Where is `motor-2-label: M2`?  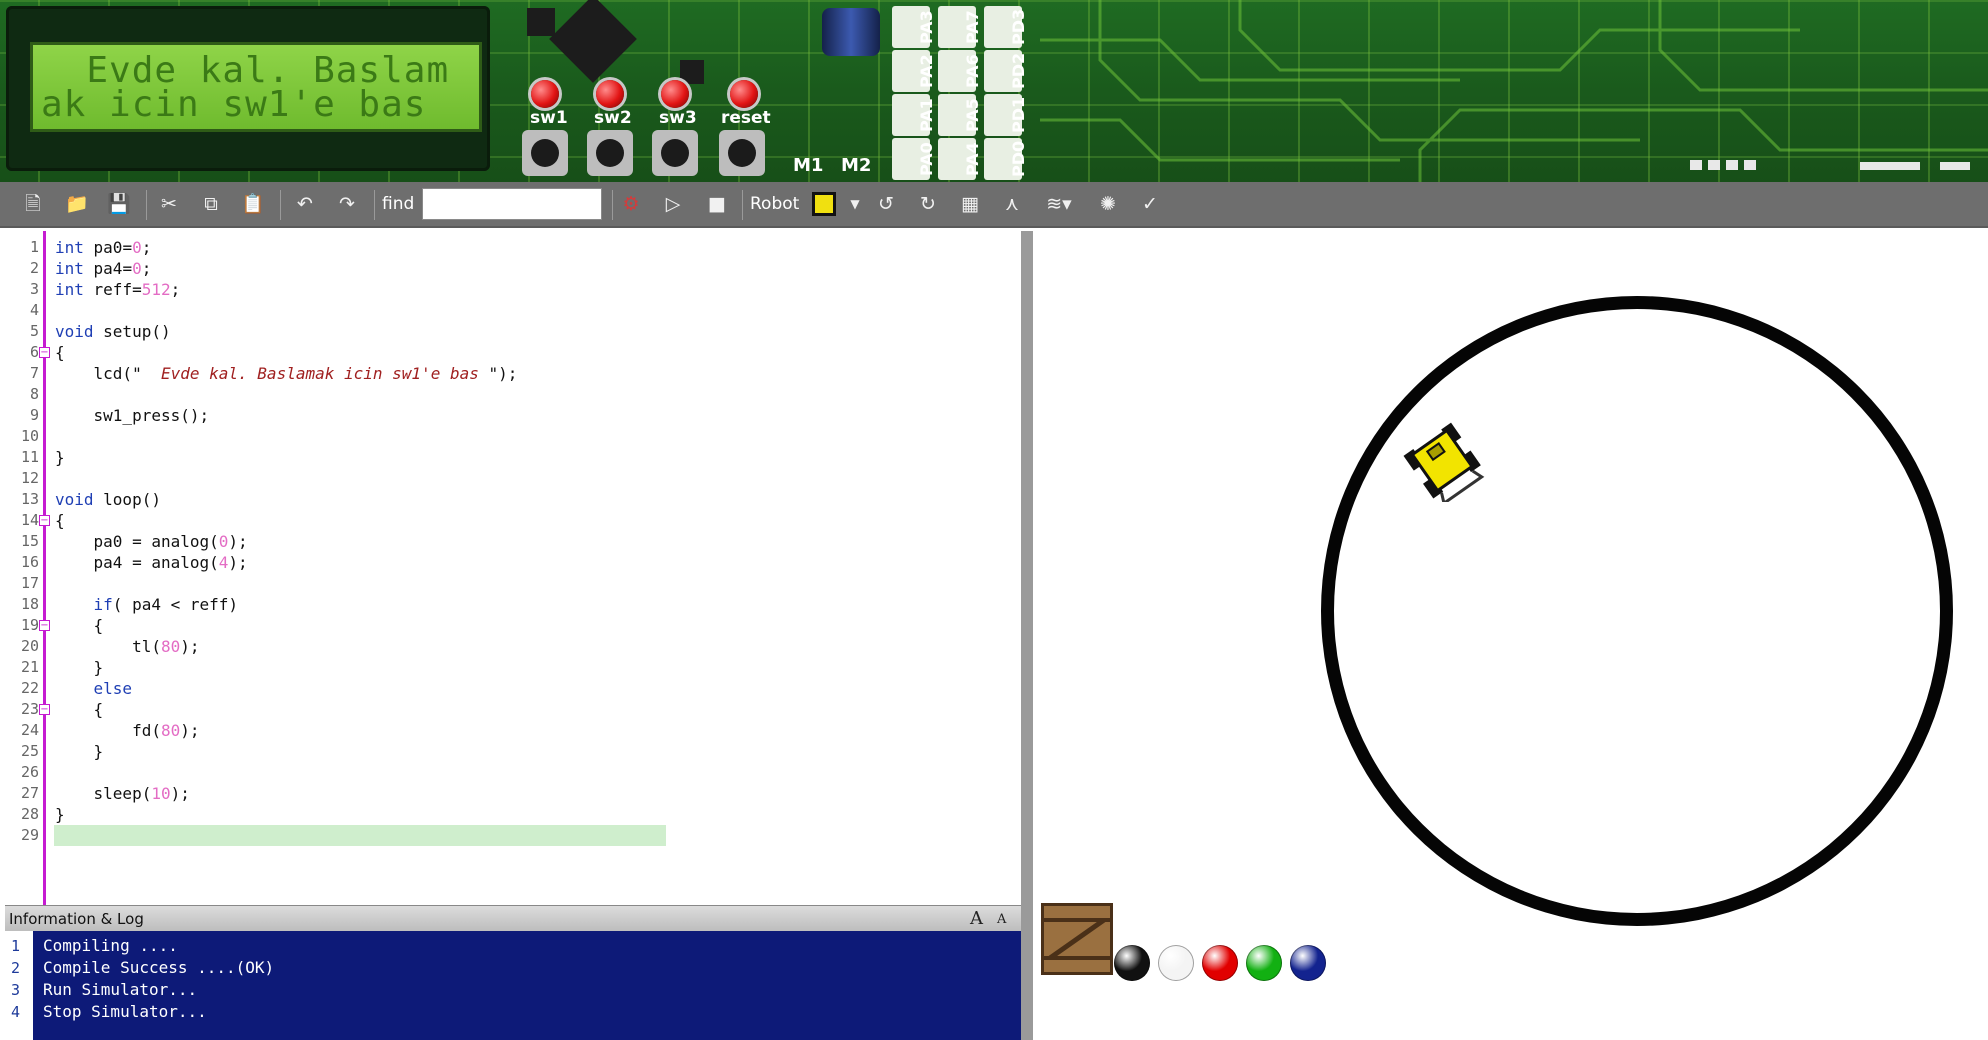
motor-2-label: M2 is located at coordinates (856, 165).